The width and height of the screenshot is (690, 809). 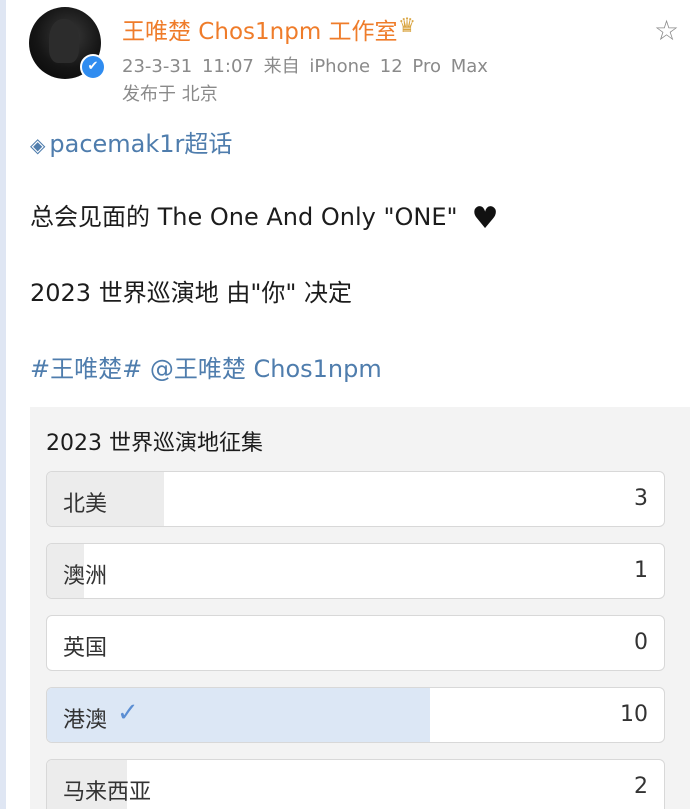 What do you see at coordinates (93, 67) in the screenshot?
I see `verified-badge-icon: ✔` at bounding box center [93, 67].